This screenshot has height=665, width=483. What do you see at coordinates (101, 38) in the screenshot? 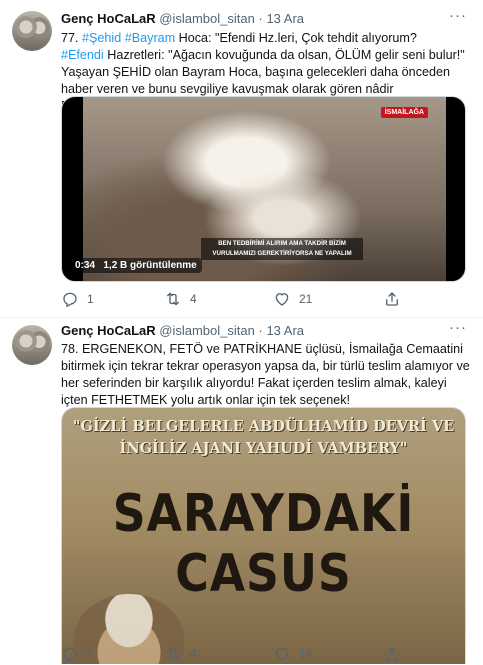
I see `hashtag-sehid: #Şehid` at bounding box center [101, 38].